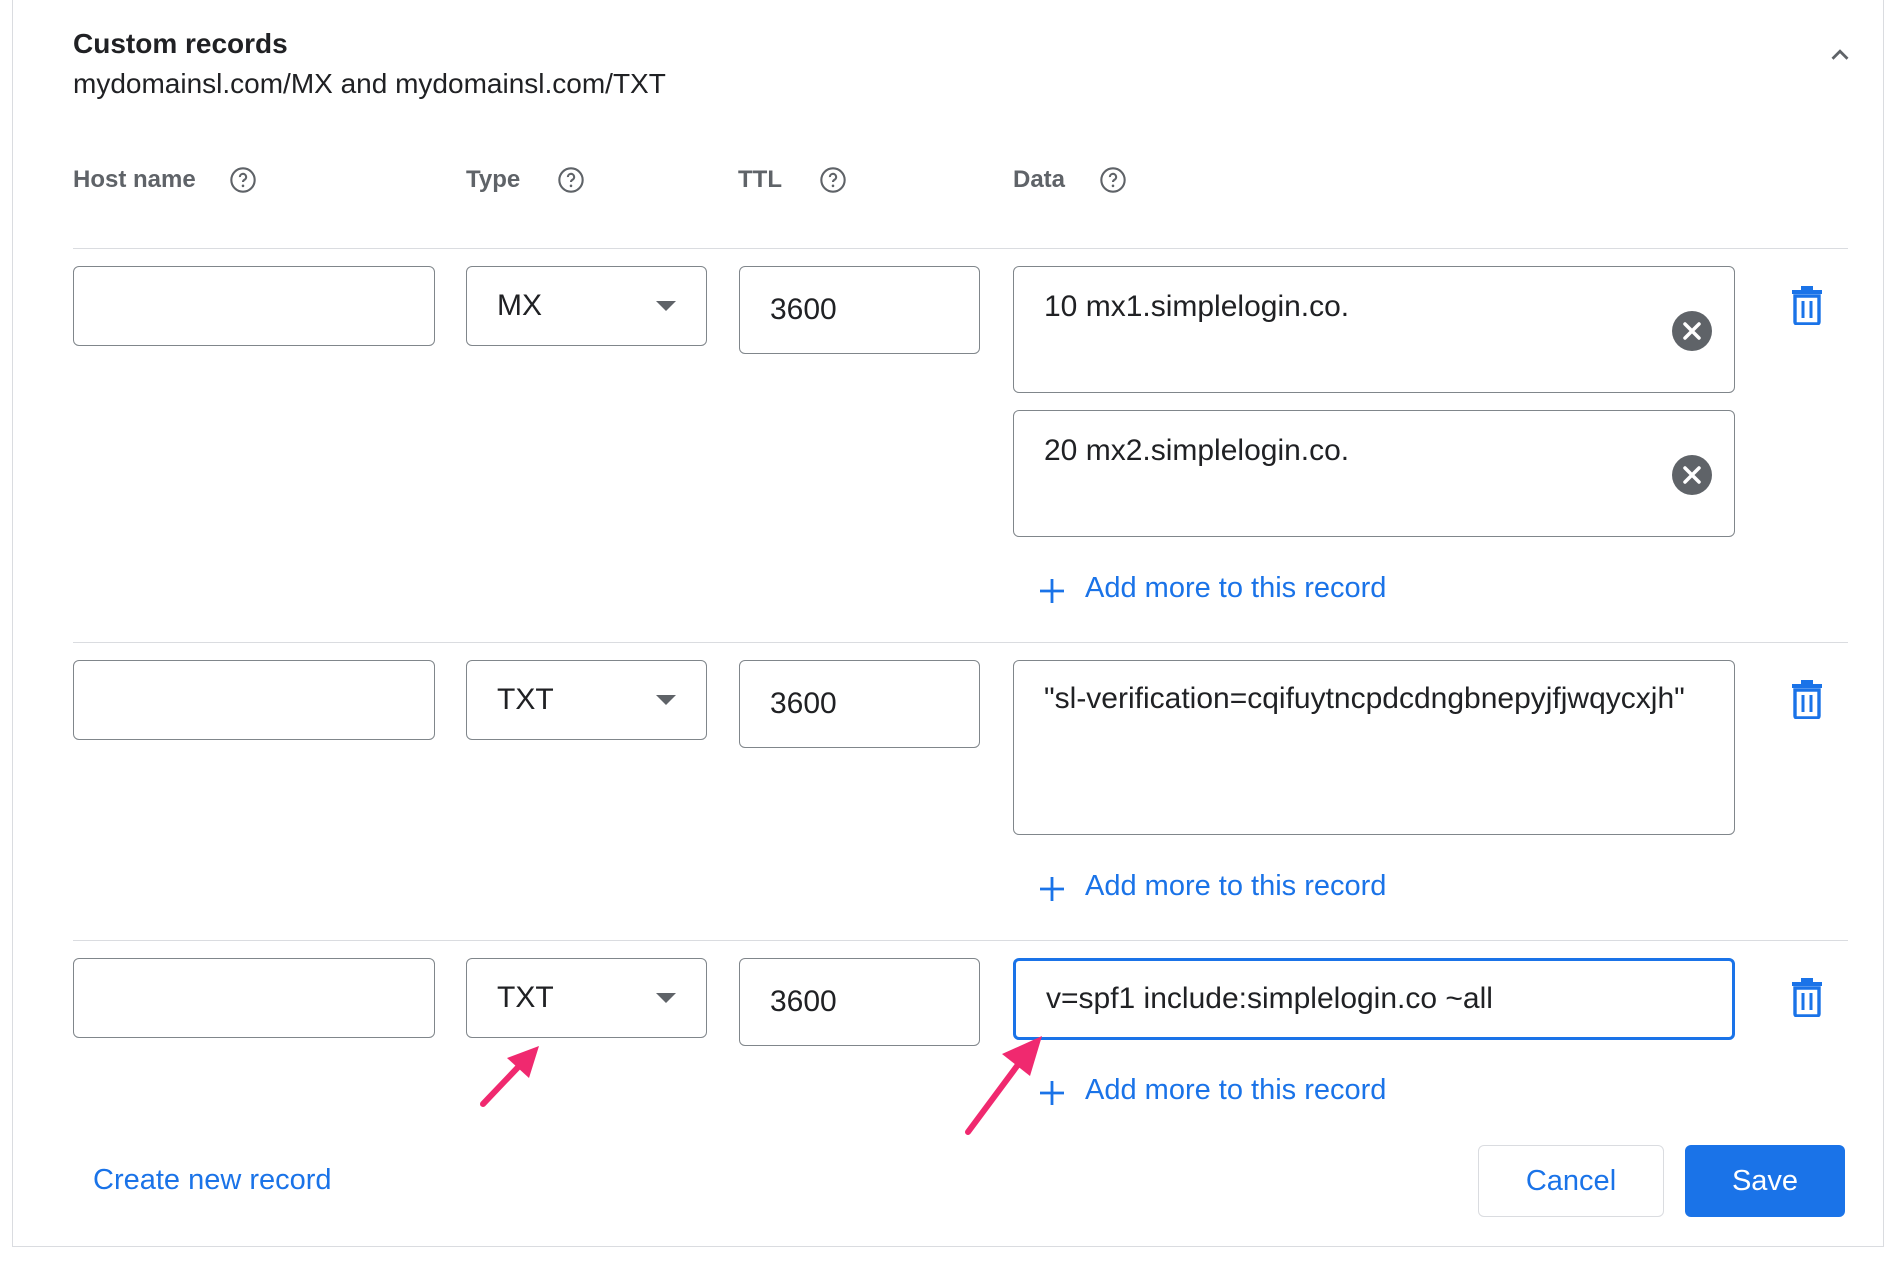 This screenshot has width=1892, height=1272. What do you see at coordinates (1039, 179) in the screenshot?
I see `column-header-data: Data` at bounding box center [1039, 179].